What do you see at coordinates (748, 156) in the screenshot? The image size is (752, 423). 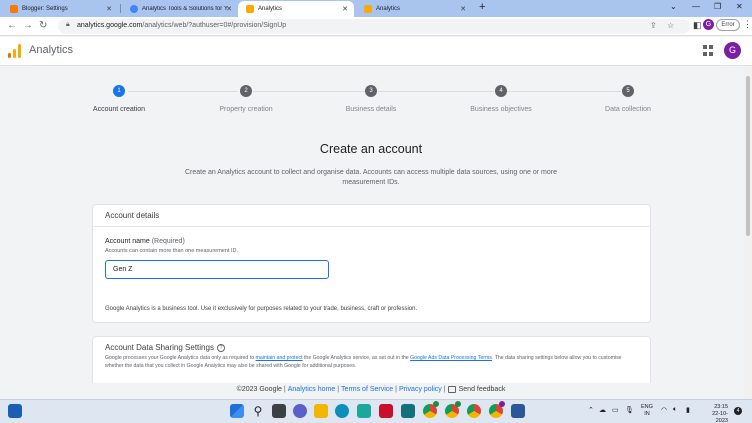 I see `scrollbar-thumb` at bounding box center [748, 156].